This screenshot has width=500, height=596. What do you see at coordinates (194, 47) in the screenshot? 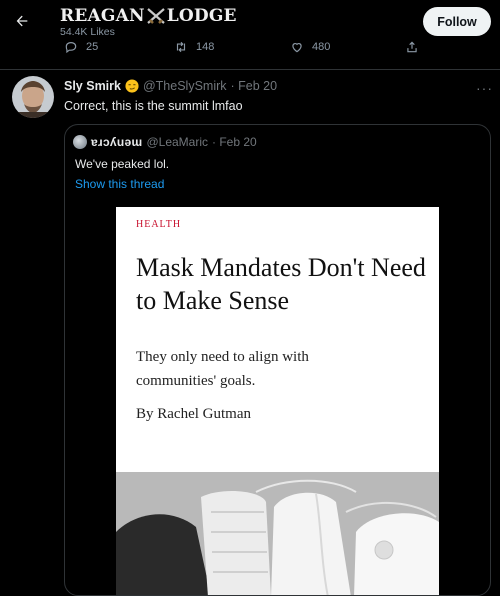
I see `retweet-action: 148` at bounding box center [194, 47].